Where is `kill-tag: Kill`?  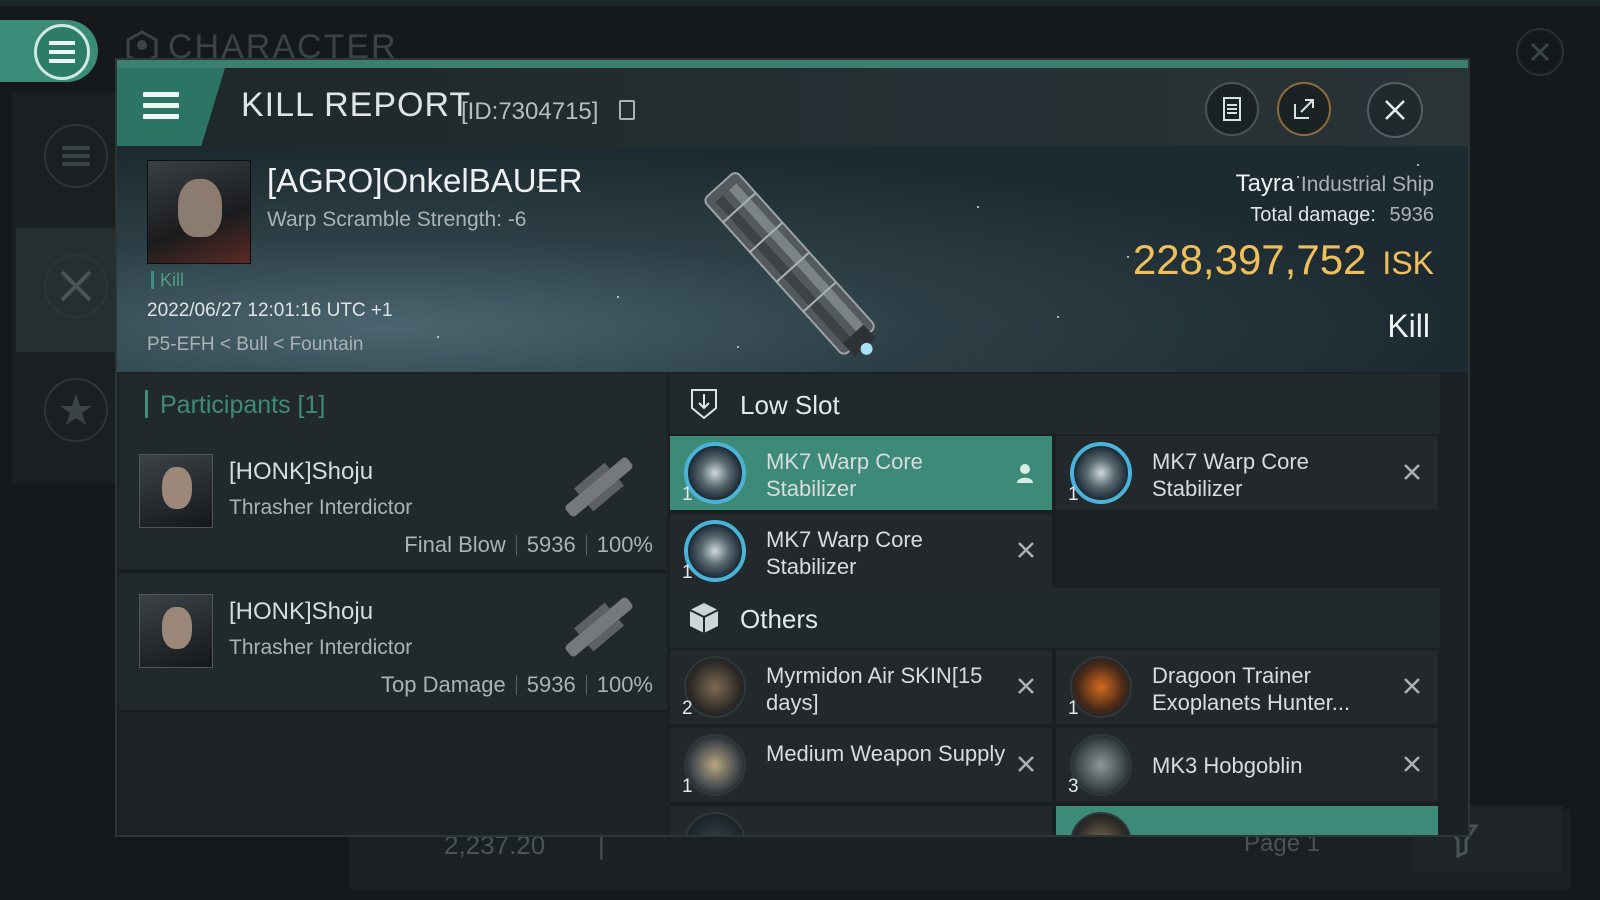
kill-tag: Kill is located at coordinates (167, 280).